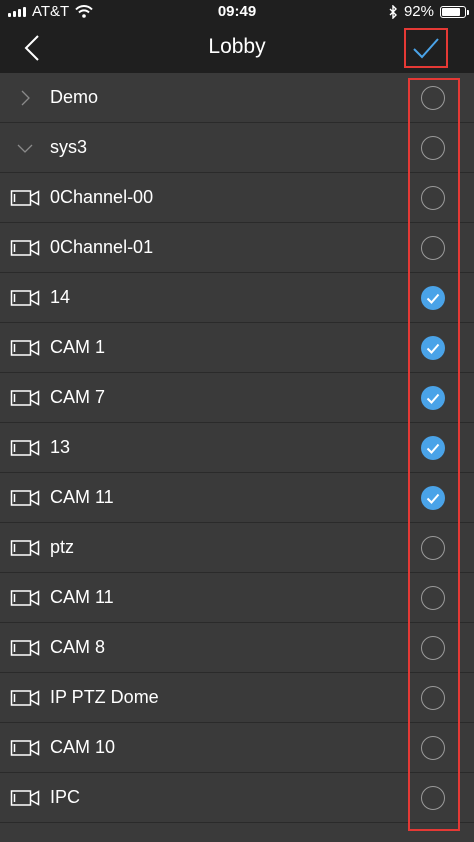 This screenshot has width=474, height=842. What do you see at coordinates (102, 247) in the screenshot?
I see `row-label: 0Channel-01` at bounding box center [102, 247].